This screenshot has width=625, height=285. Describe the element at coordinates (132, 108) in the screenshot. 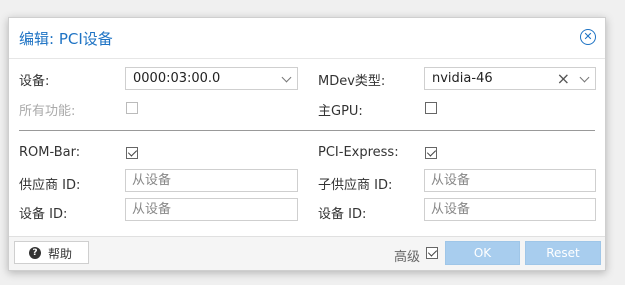

I see `all-functions-checkbox` at that location.